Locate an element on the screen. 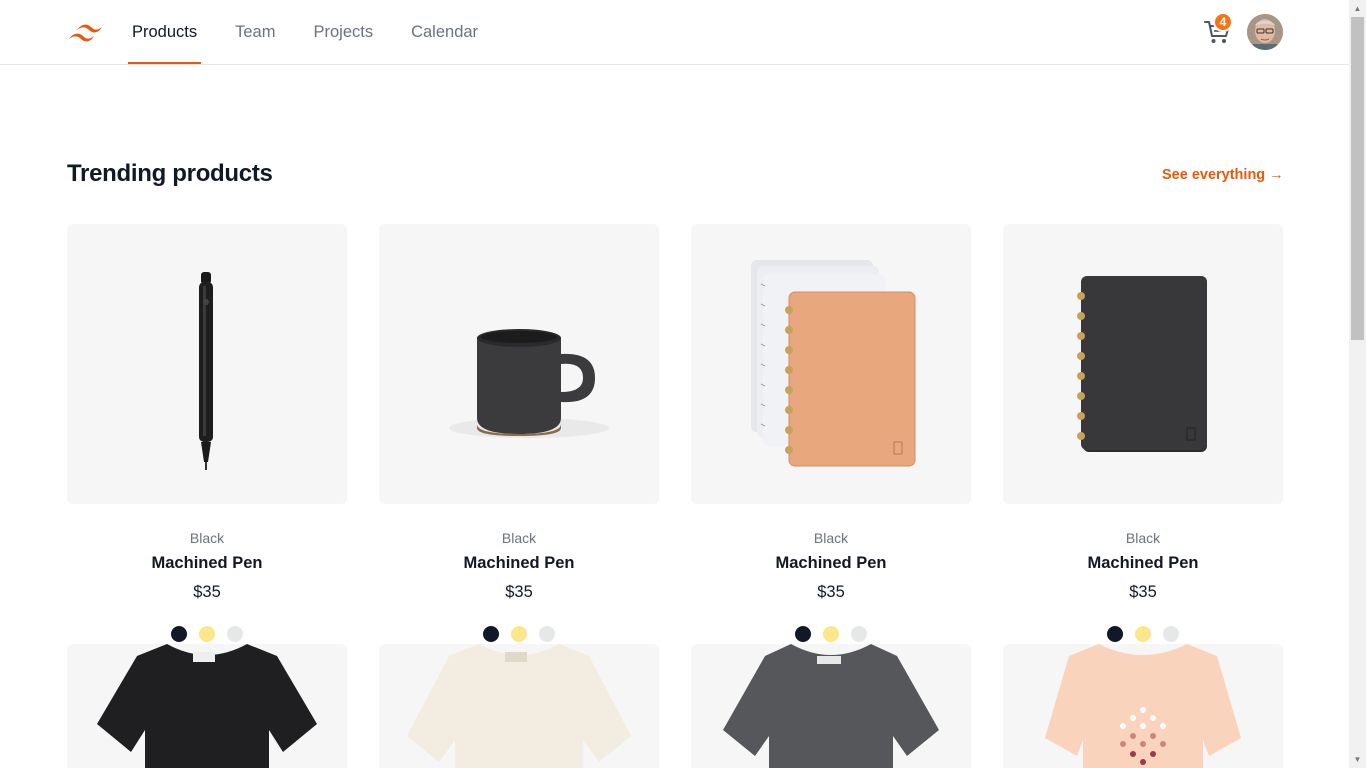 The image size is (1366, 768). vertical-scrollbar: ▲ ▼ is located at coordinates (1357, 384).